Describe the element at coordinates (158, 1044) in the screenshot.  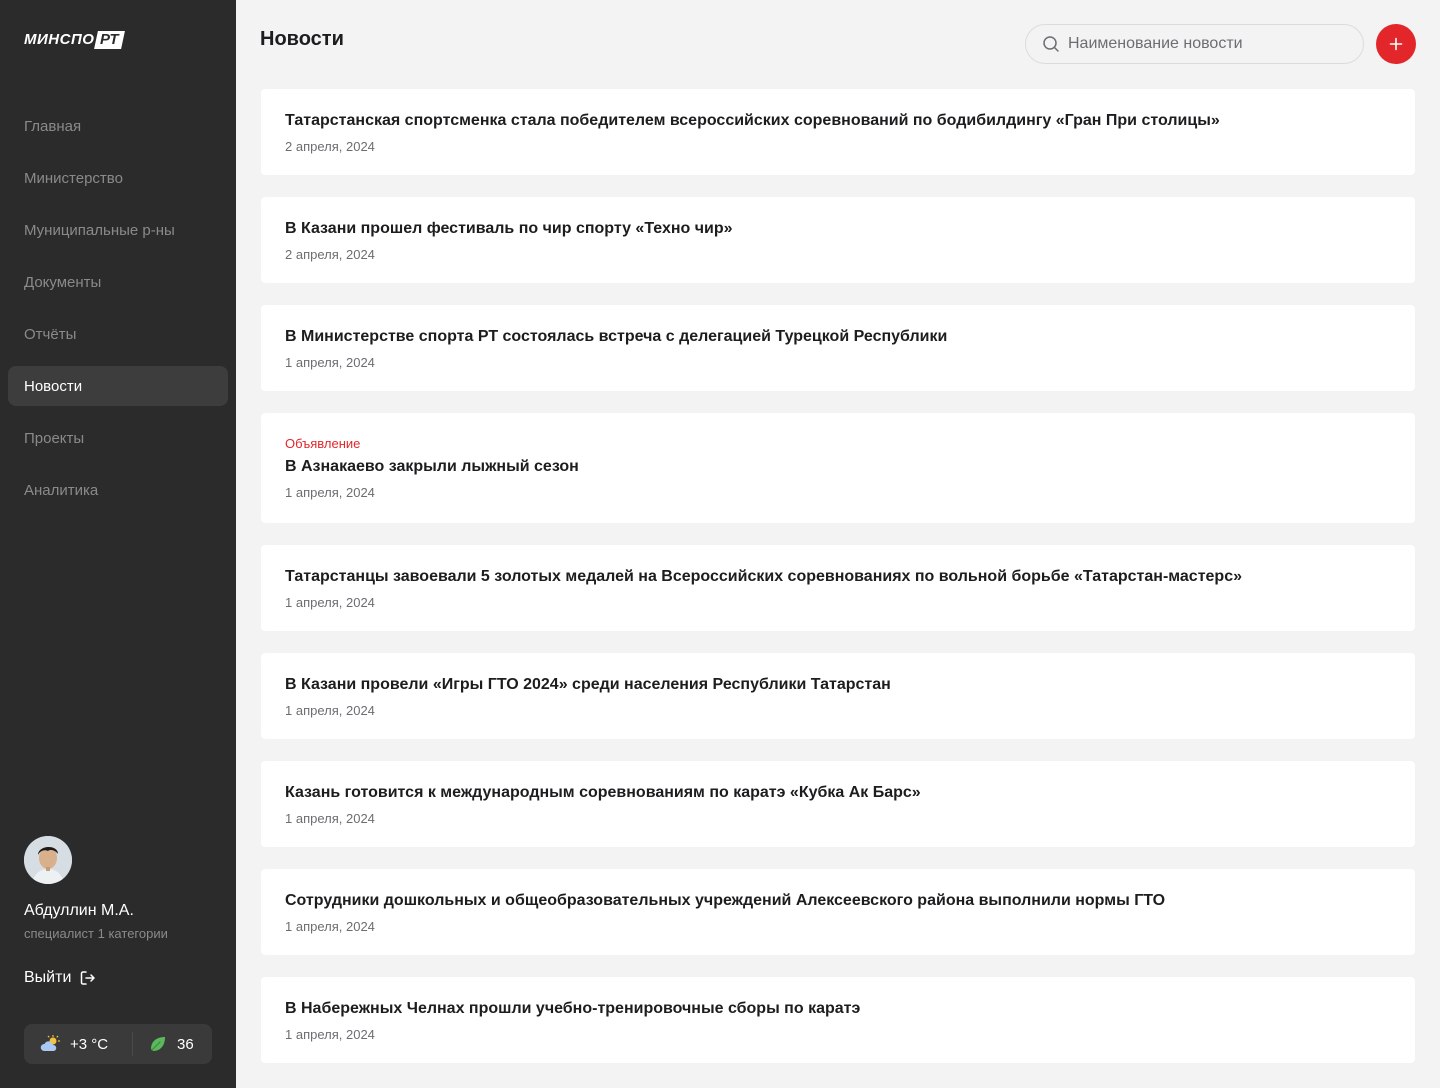
I see `leaf-icon` at that location.